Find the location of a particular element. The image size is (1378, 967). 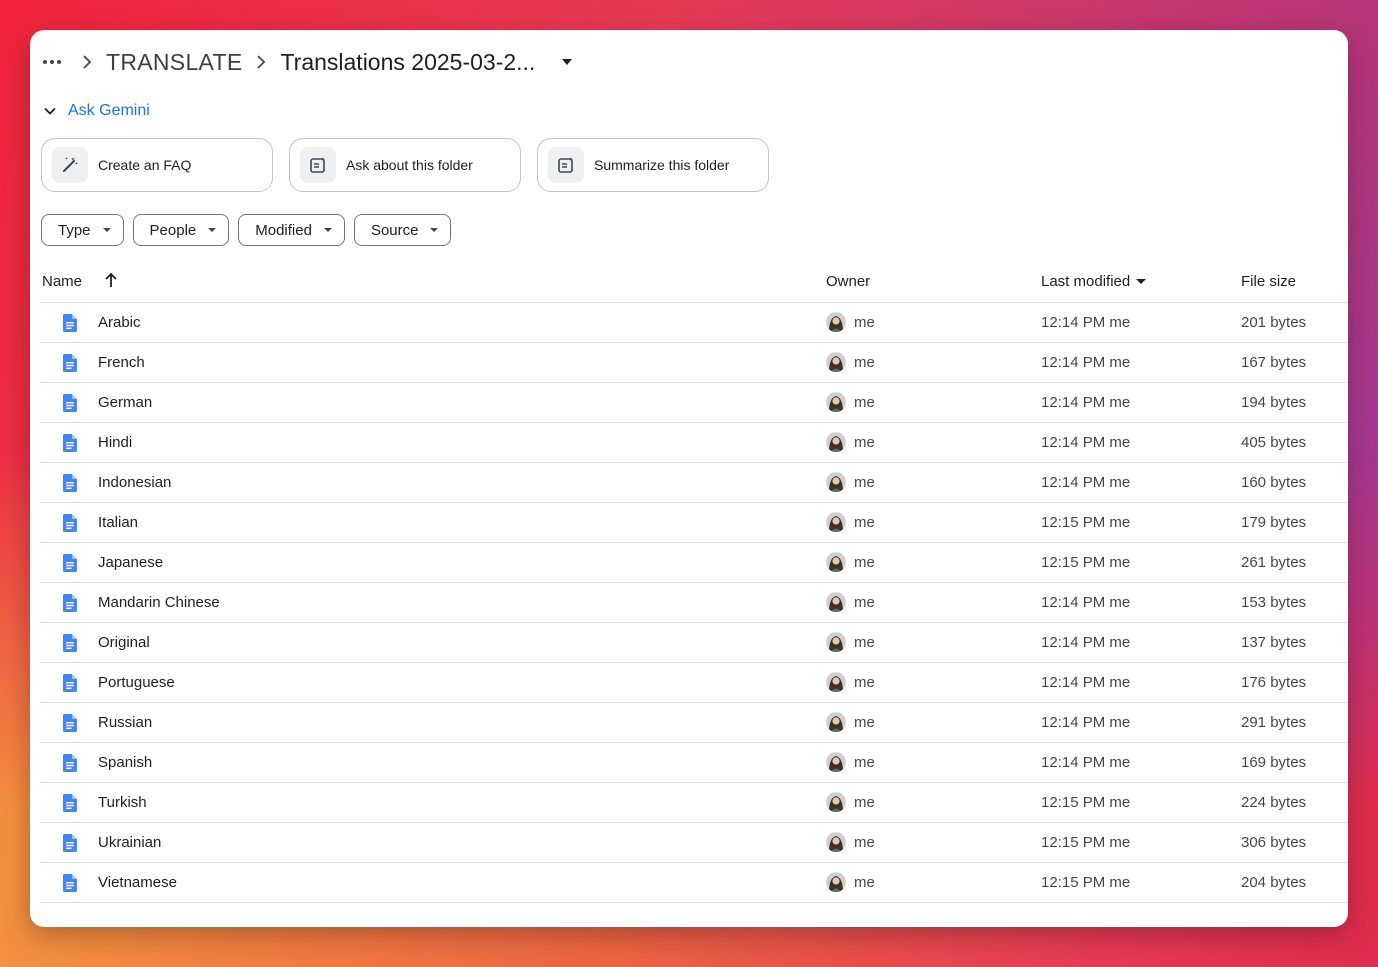

filter-type: Type is located at coordinates (82, 230).